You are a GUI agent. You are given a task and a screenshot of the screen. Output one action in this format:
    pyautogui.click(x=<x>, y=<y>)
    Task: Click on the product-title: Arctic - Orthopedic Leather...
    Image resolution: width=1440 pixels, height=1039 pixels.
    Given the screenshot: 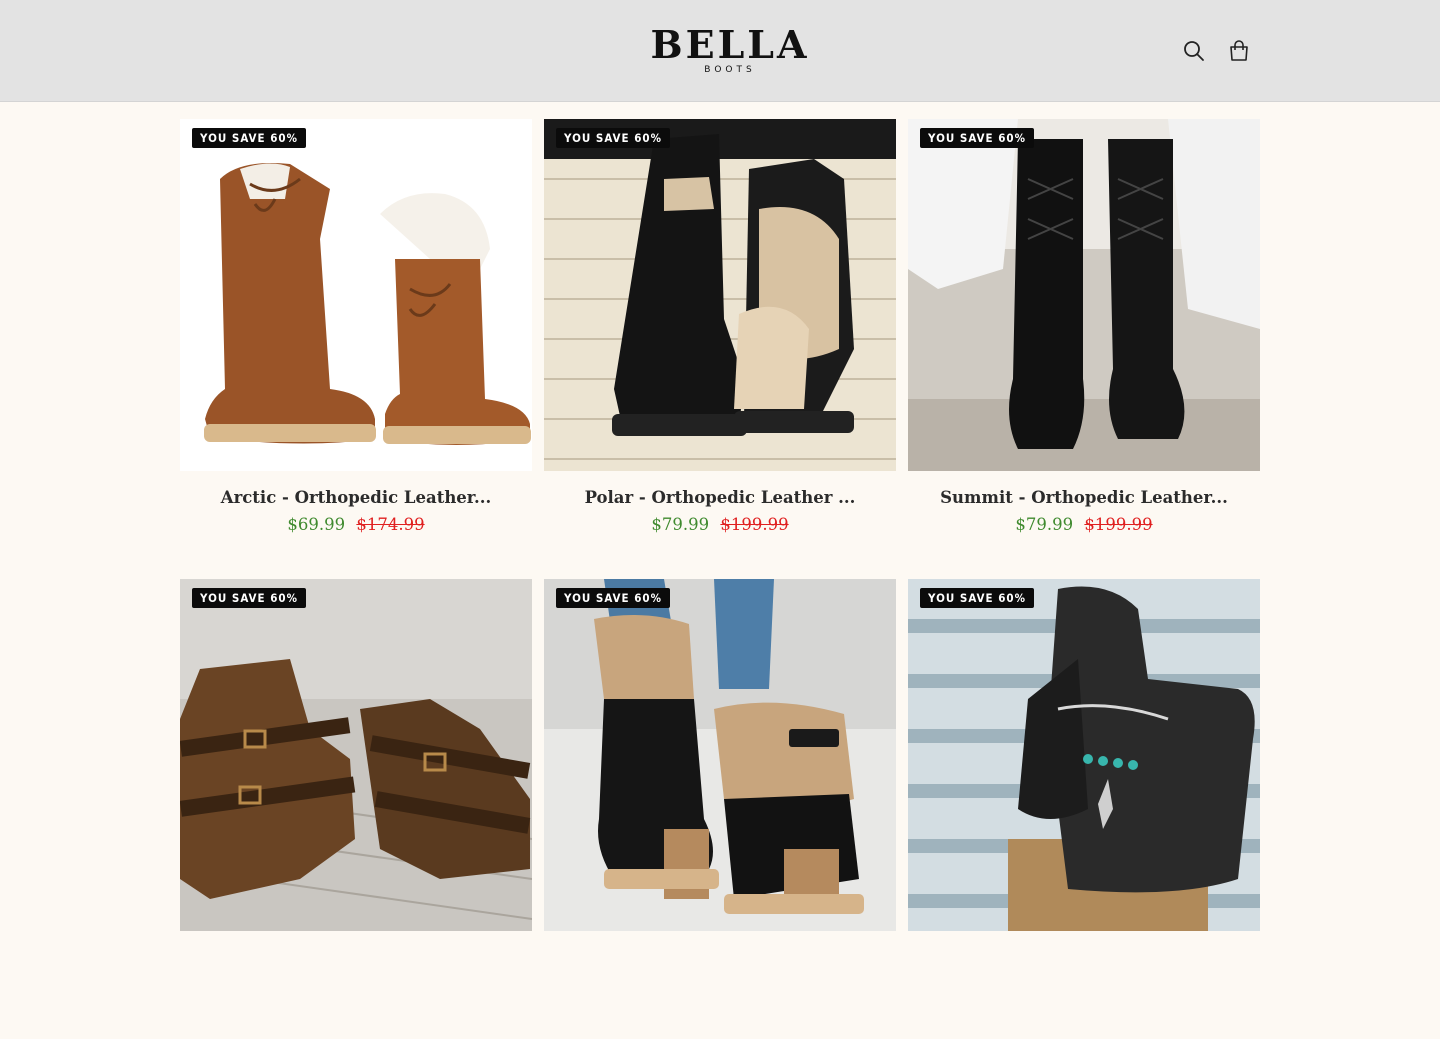 What is the action you would take?
    pyautogui.click(x=356, y=497)
    